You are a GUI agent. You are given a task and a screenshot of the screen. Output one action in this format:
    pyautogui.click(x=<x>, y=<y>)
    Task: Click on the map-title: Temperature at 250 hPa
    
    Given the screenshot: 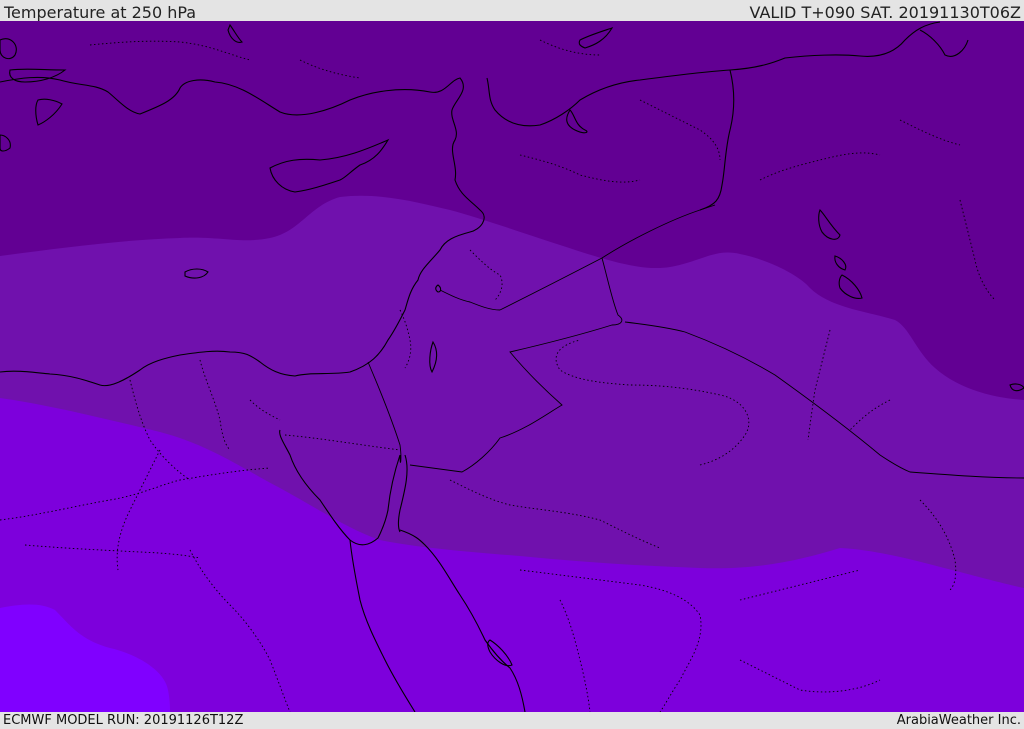 What is the action you would take?
    pyautogui.click(x=100, y=12)
    